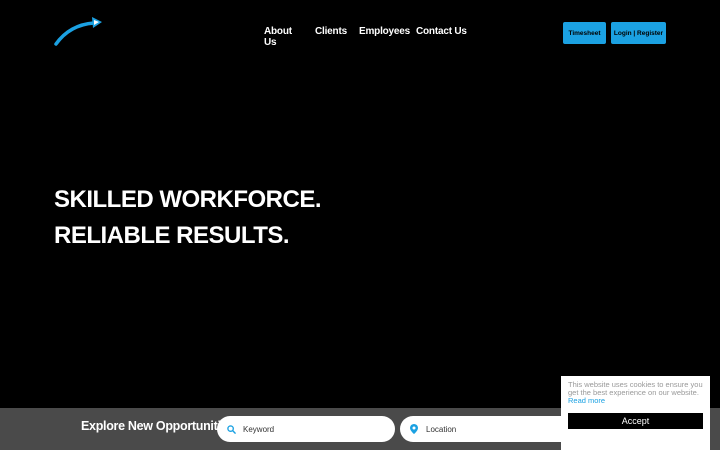  I want to click on hero-headline: SKILLED WORKFORCE. RELIABLE RESULTS., so click(188, 218).